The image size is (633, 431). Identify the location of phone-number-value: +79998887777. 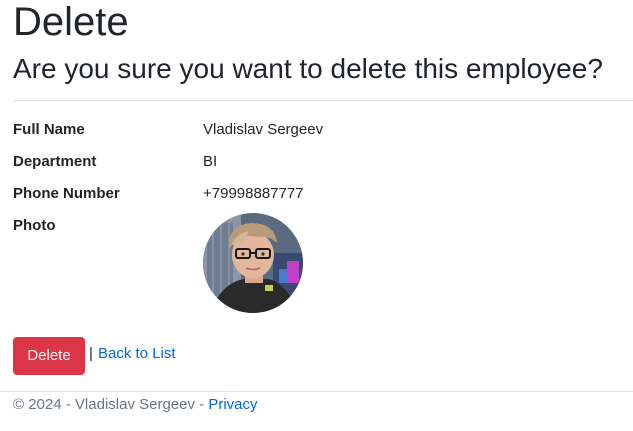
(253, 193).